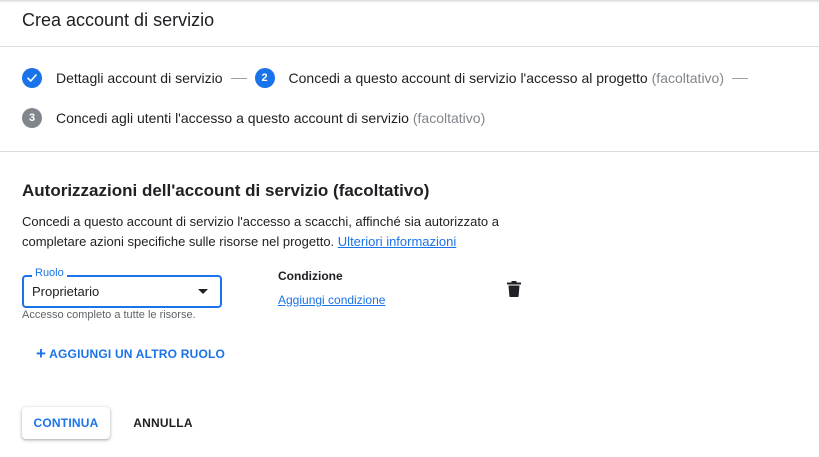 The width and height of the screenshot is (819, 457). What do you see at coordinates (118, 20) in the screenshot?
I see `page-title: Crea account di servizio` at bounding box center [118, 20].